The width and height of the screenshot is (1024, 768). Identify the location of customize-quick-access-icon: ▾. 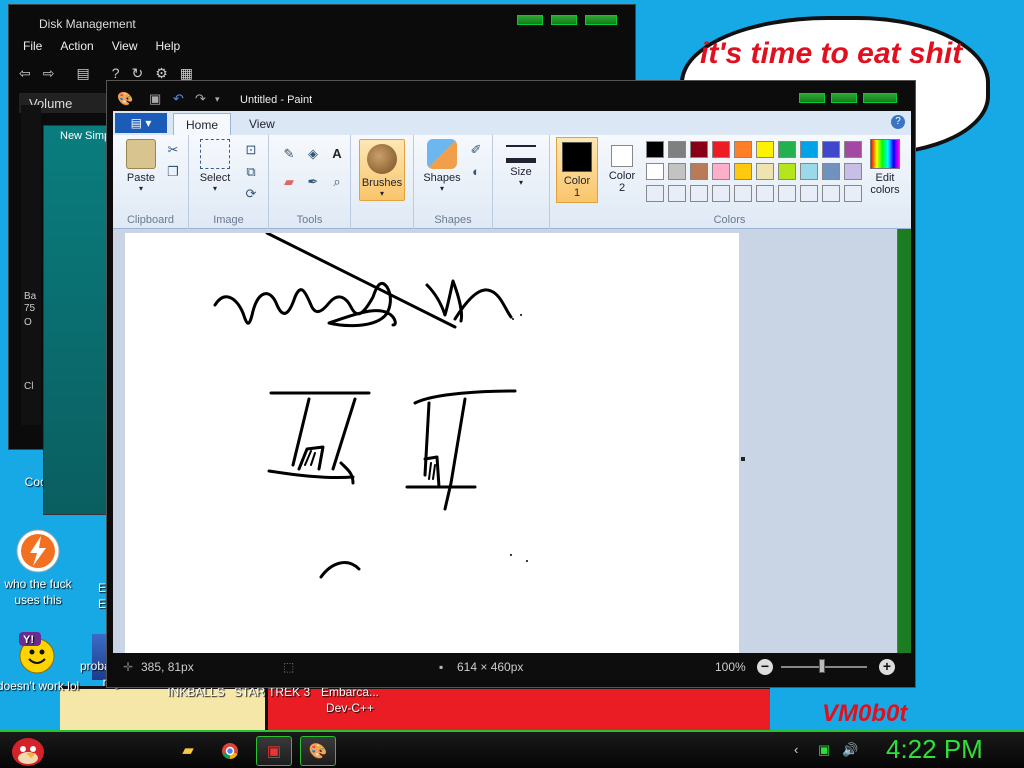
(217, 99).